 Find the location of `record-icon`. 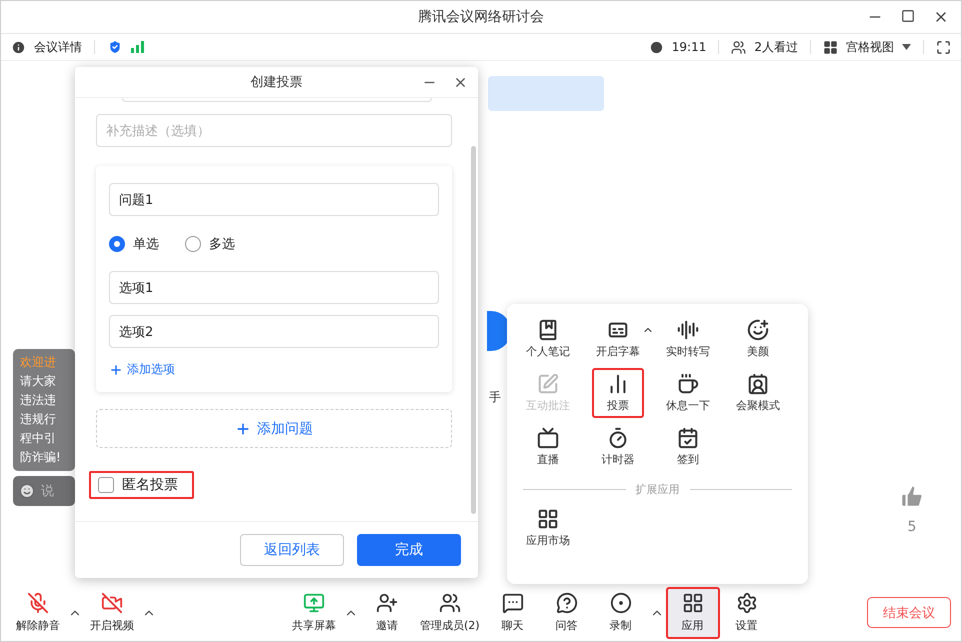

record-icon is located at coordinates (621, 603).